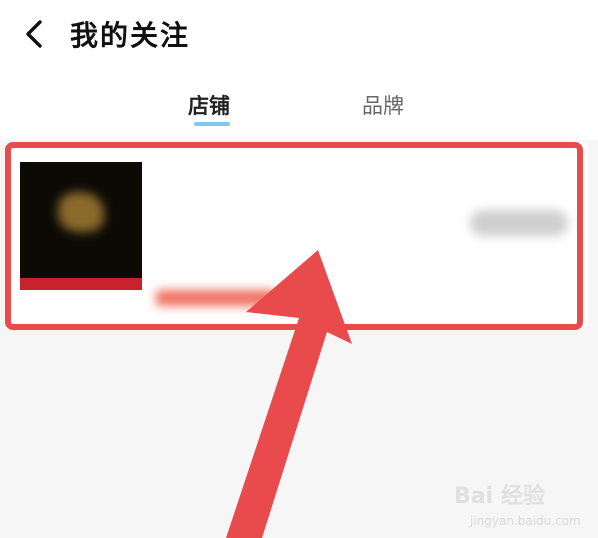  I want to click on back-button, so click(36, 34).